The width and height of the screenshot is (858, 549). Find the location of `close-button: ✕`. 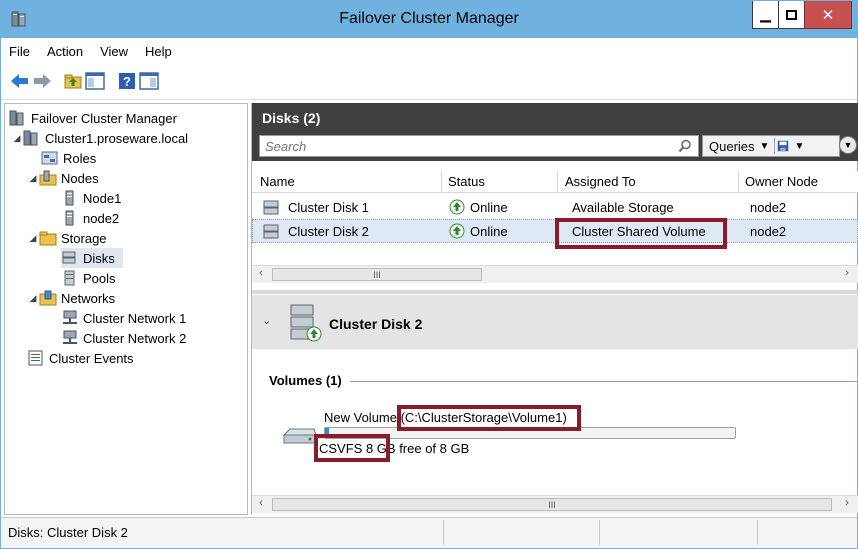

close-button: ✕ is located at coordinates (828, 15).